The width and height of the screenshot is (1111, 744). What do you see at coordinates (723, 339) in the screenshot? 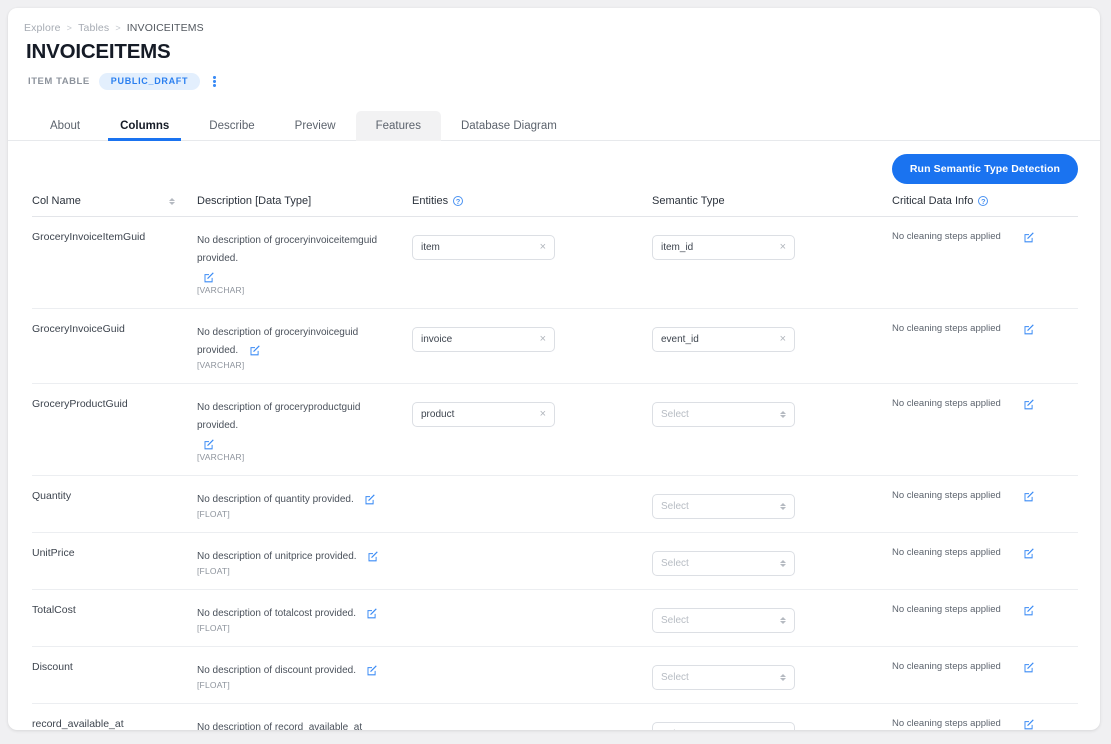
I see `semantic-type-input: event_id ×` at bounding box center [723, 339].